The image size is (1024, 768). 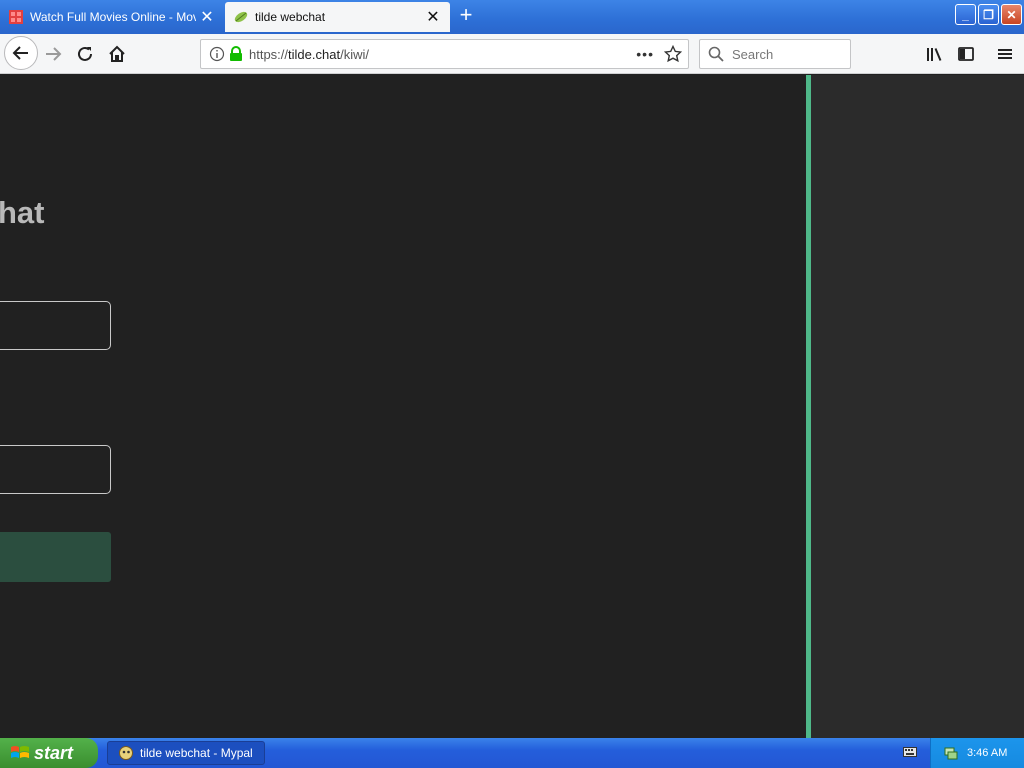 I want to click on start-label: start, so click(x=54, y=752).